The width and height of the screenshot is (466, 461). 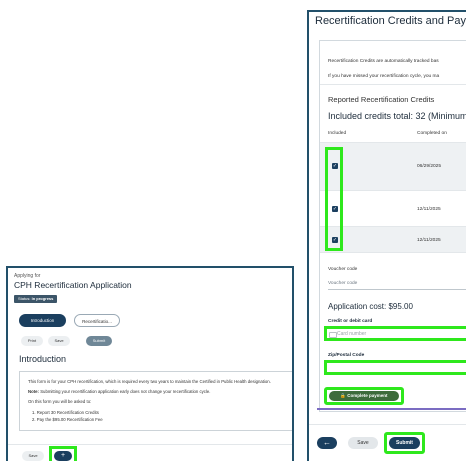 I want to click on included-credits-total: Included credits total: 32 (Minimum, so click(x=397, y=116).